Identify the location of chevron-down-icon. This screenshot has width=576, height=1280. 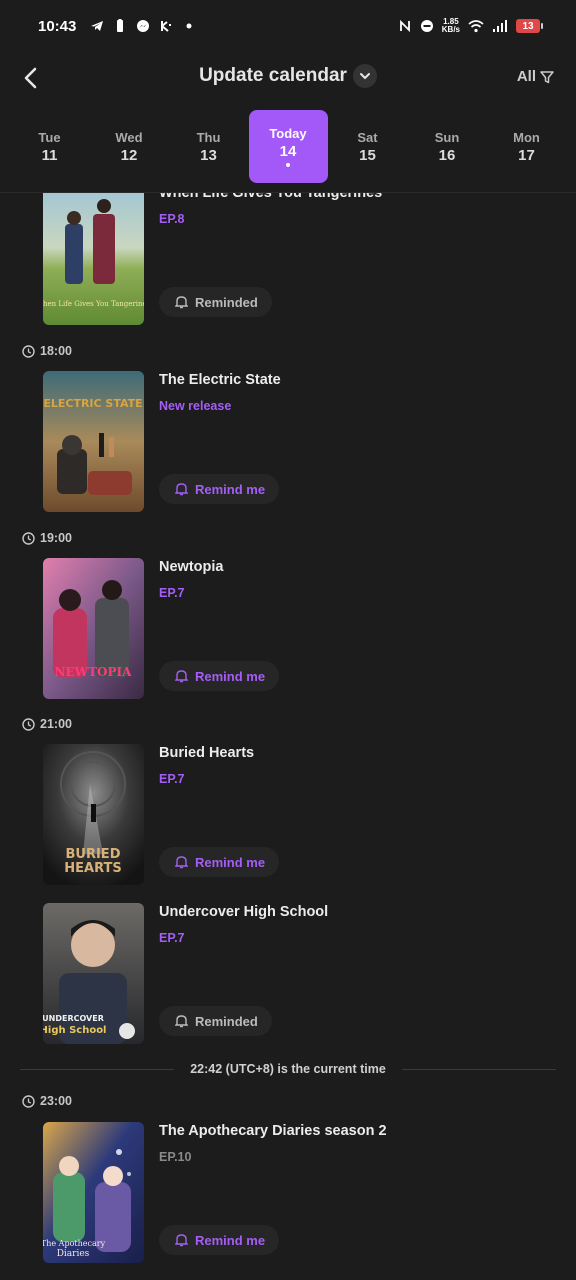
(364, 76).